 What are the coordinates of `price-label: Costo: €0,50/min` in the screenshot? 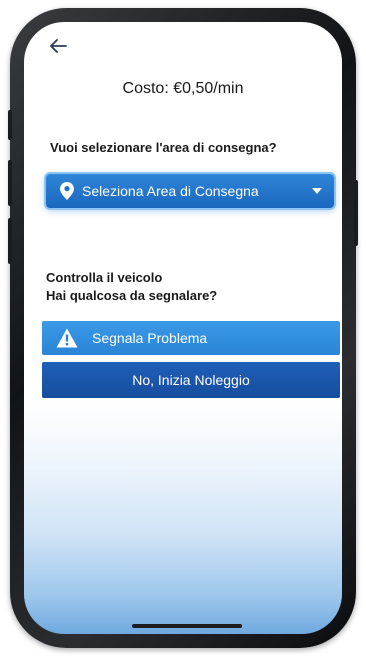 It's located at (183, 88).